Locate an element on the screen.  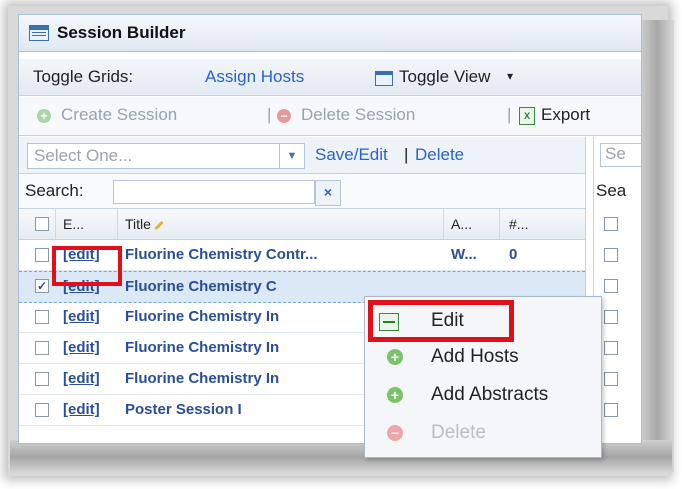
search-row: Search: × is located at coordinates (302, 191).